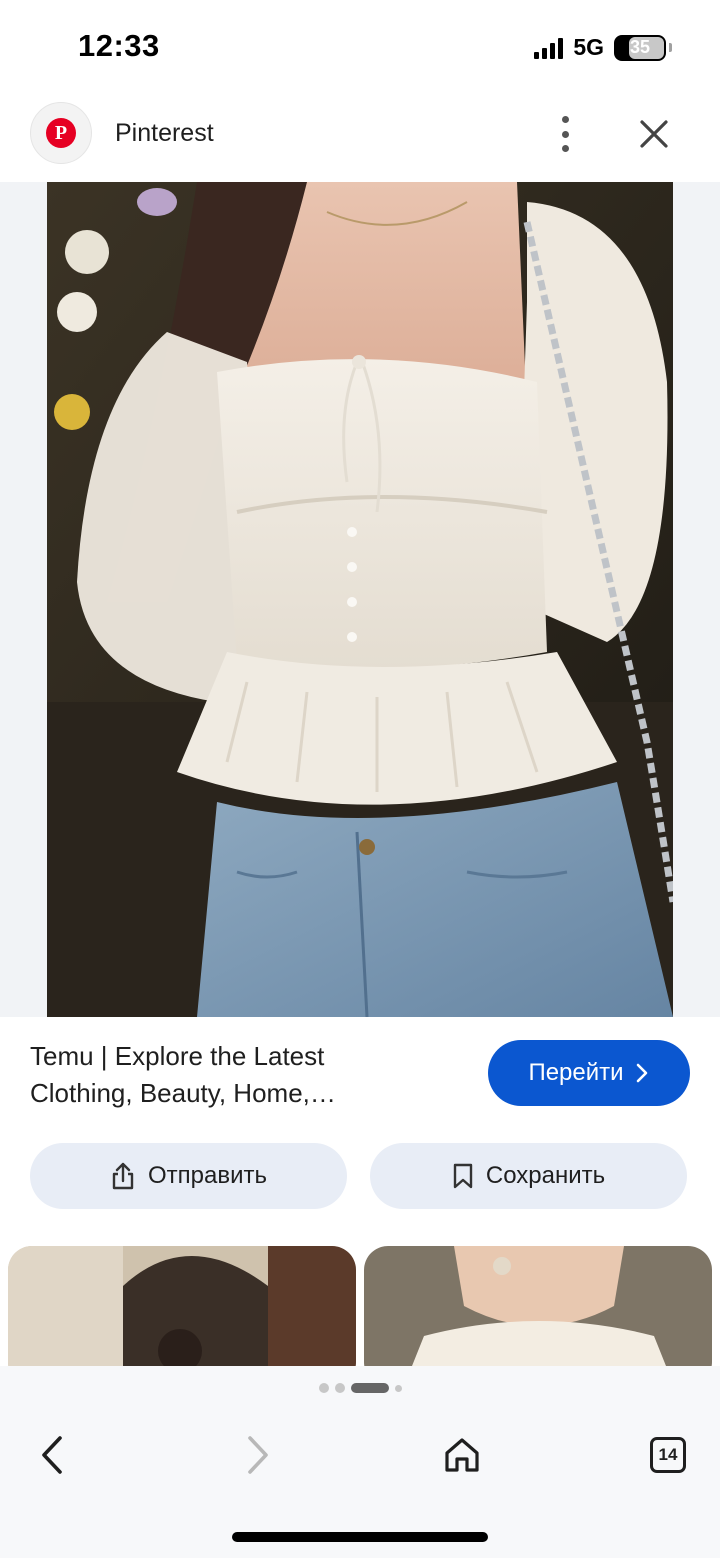 The height and width of the screenshot is (1558, 720). I want to click on page-indicator, so click(360, 1388).